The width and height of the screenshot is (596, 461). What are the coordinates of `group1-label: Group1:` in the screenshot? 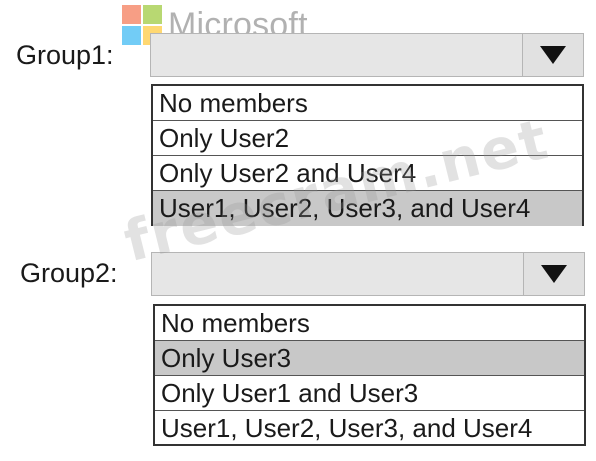 It's located at (65, 55).